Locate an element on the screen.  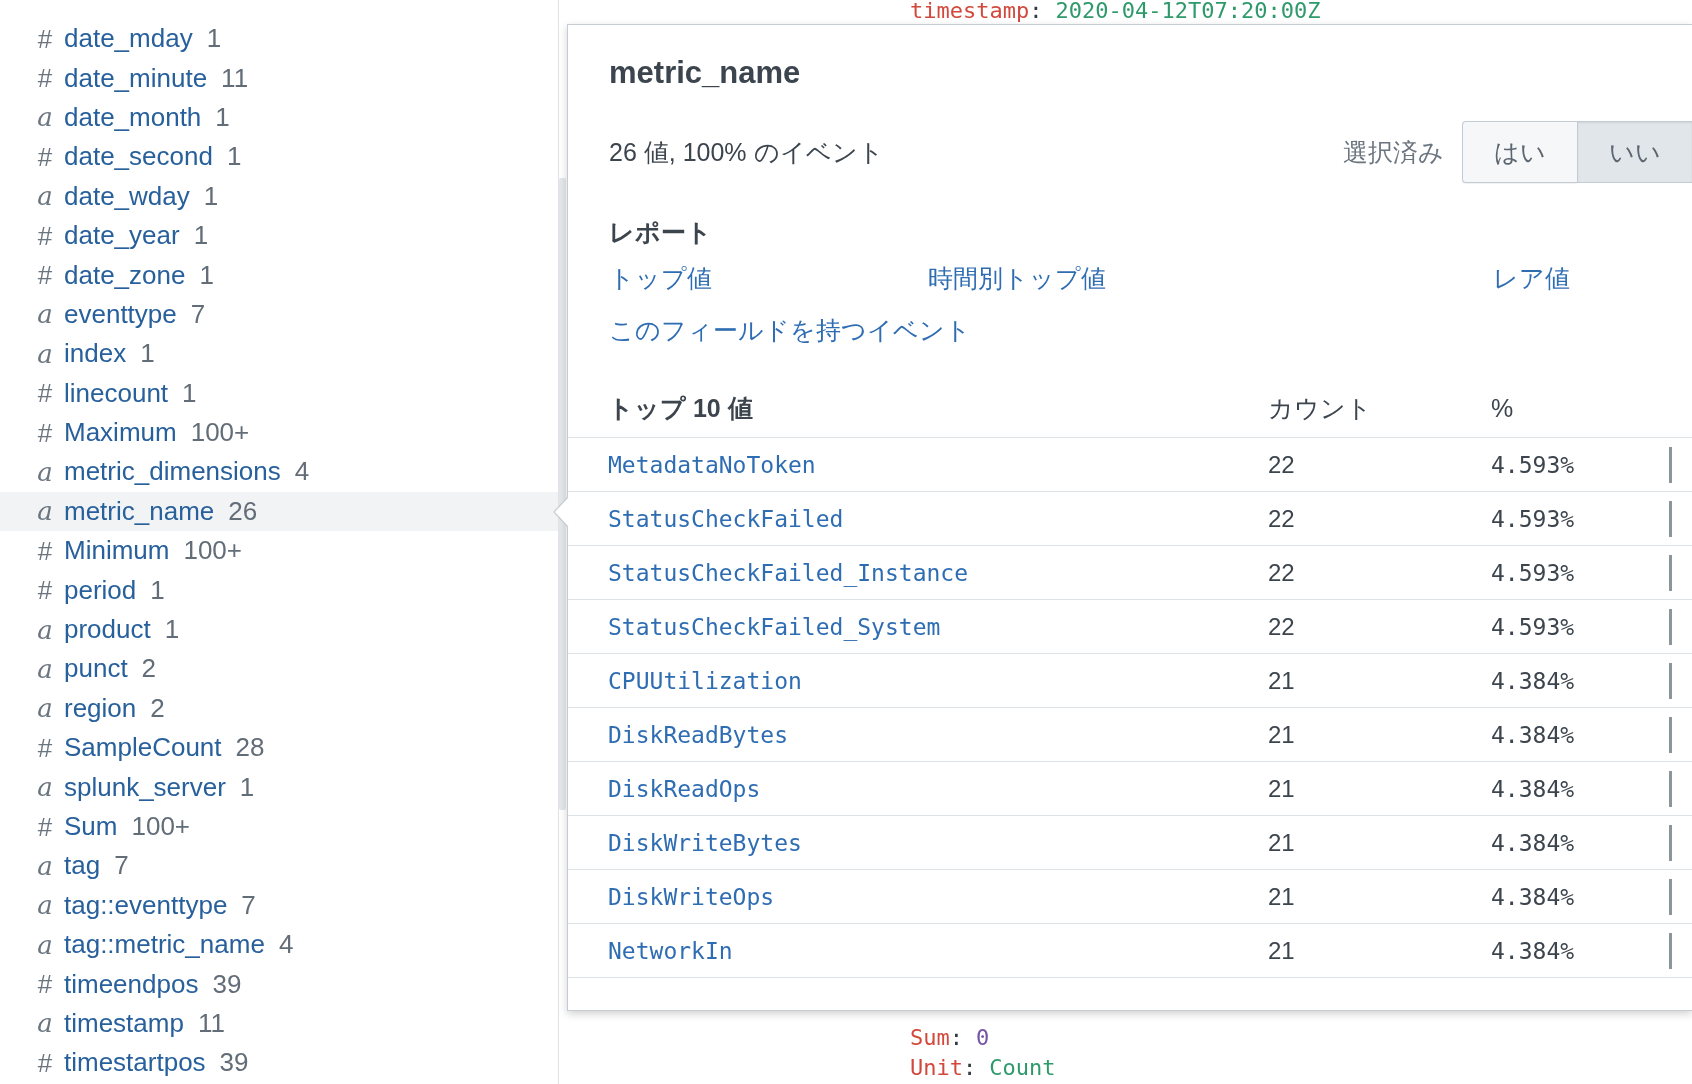
field-list-item: # timestartpos 39 is located at coordinates (279, 1063).